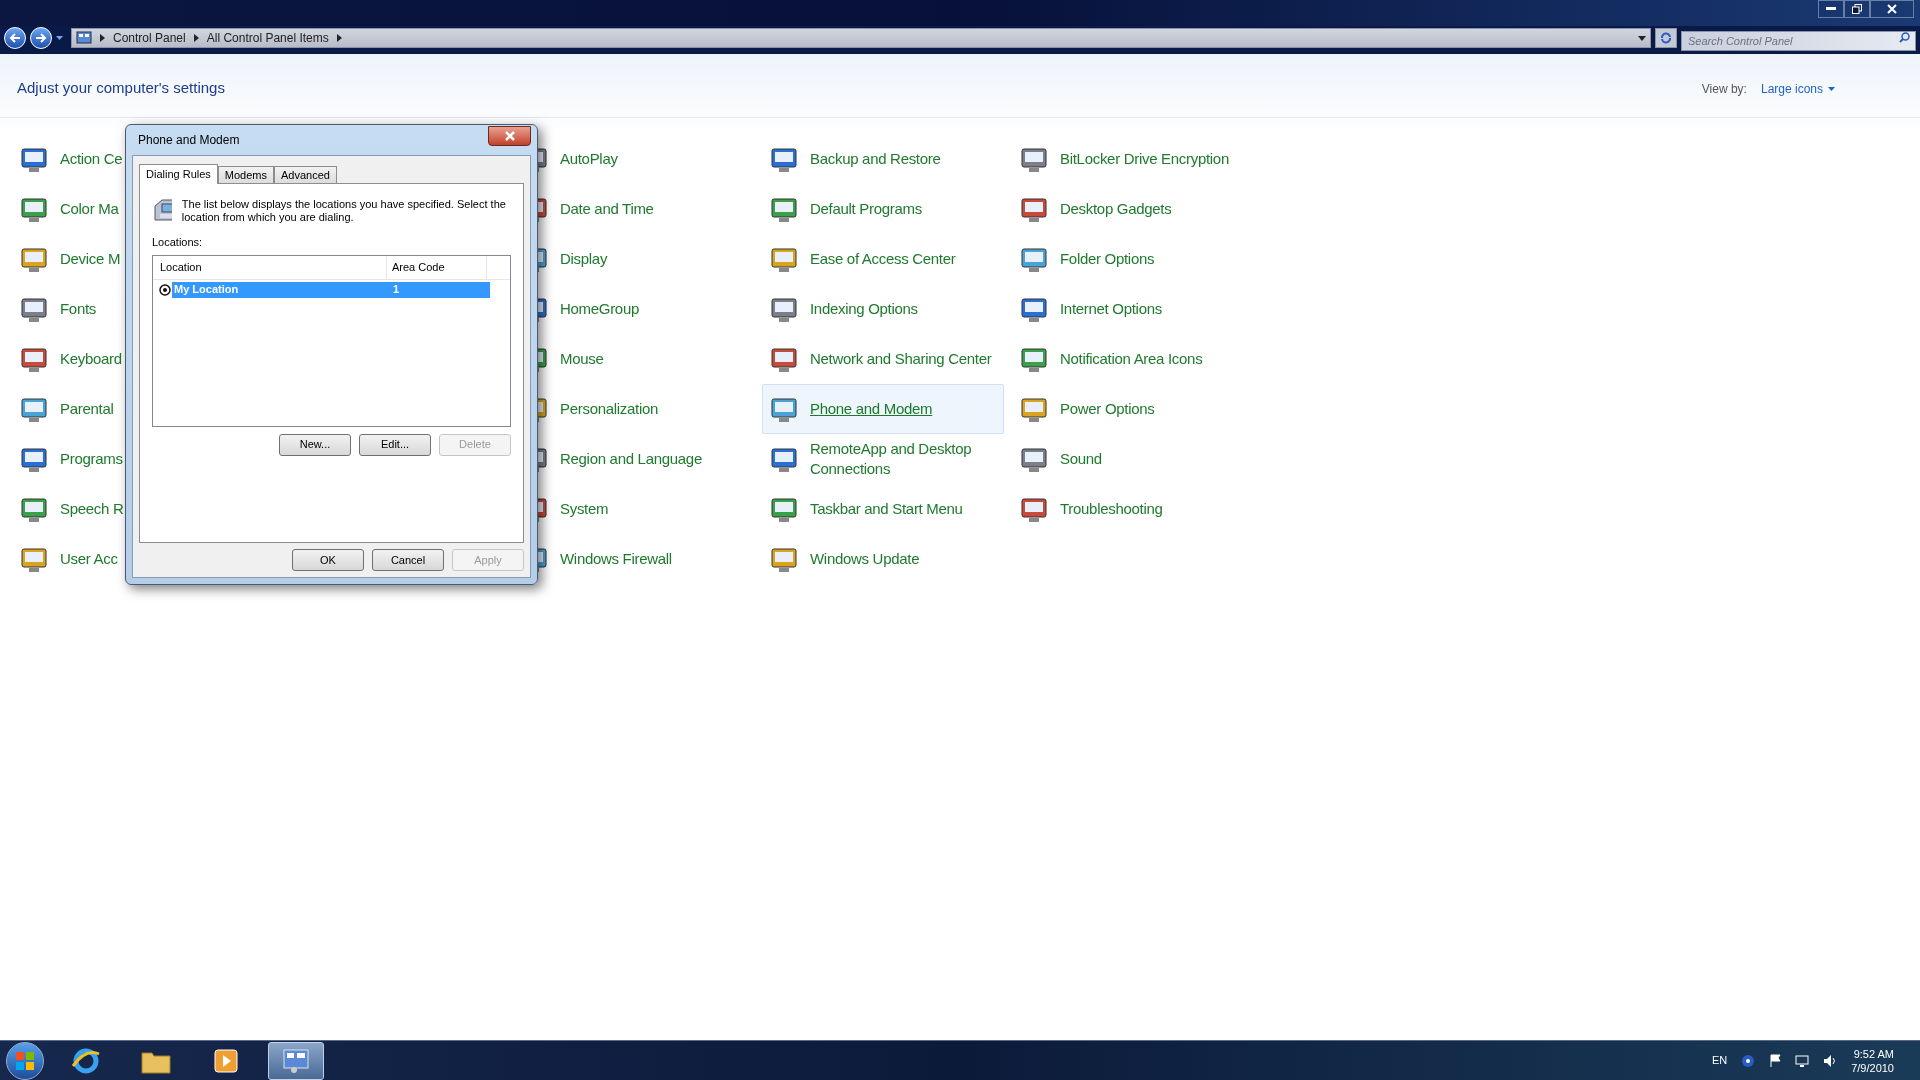  What do you see at coordinates (1724, 89) in the screenshot?
I see `view-by-label: View by:` at bounding box center [1724, 89].